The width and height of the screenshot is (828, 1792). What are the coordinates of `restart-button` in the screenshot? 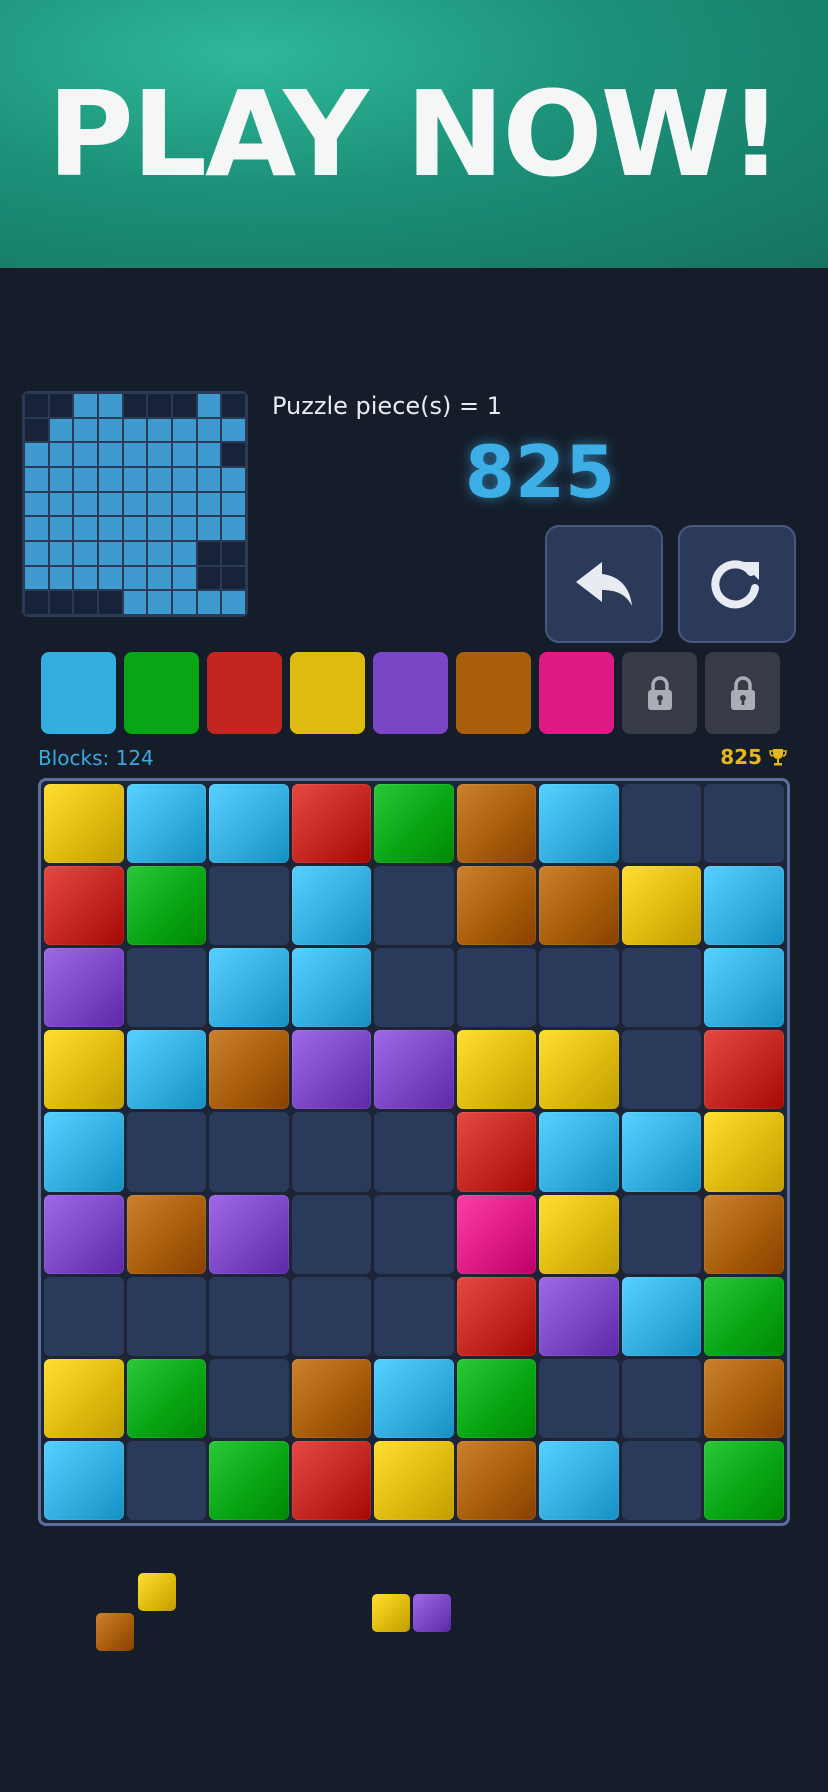 It's located at (737, 584).